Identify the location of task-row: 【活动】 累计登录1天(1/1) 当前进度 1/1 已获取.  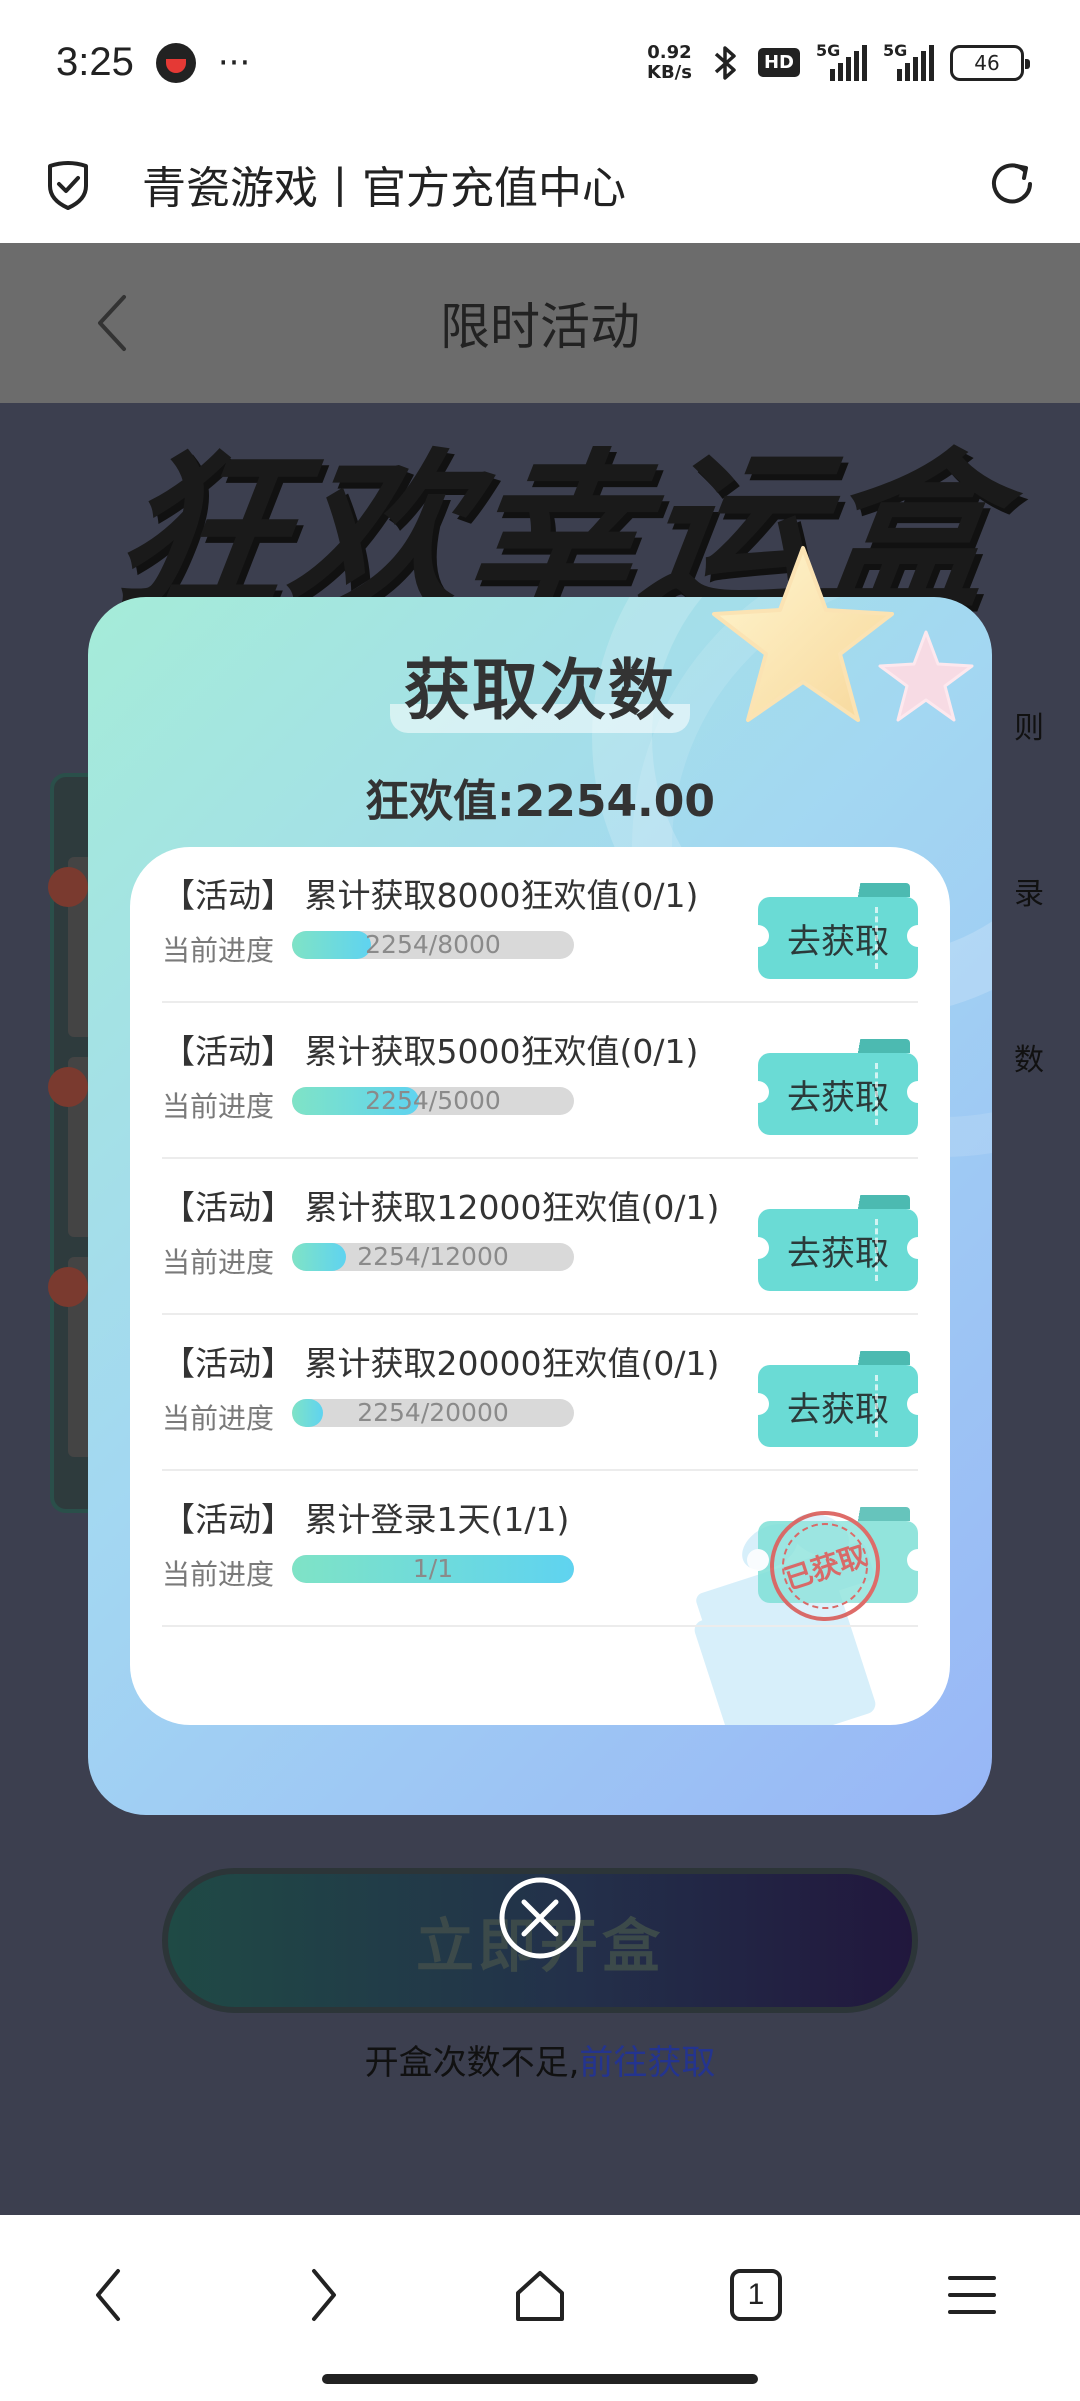
(545, 1553).